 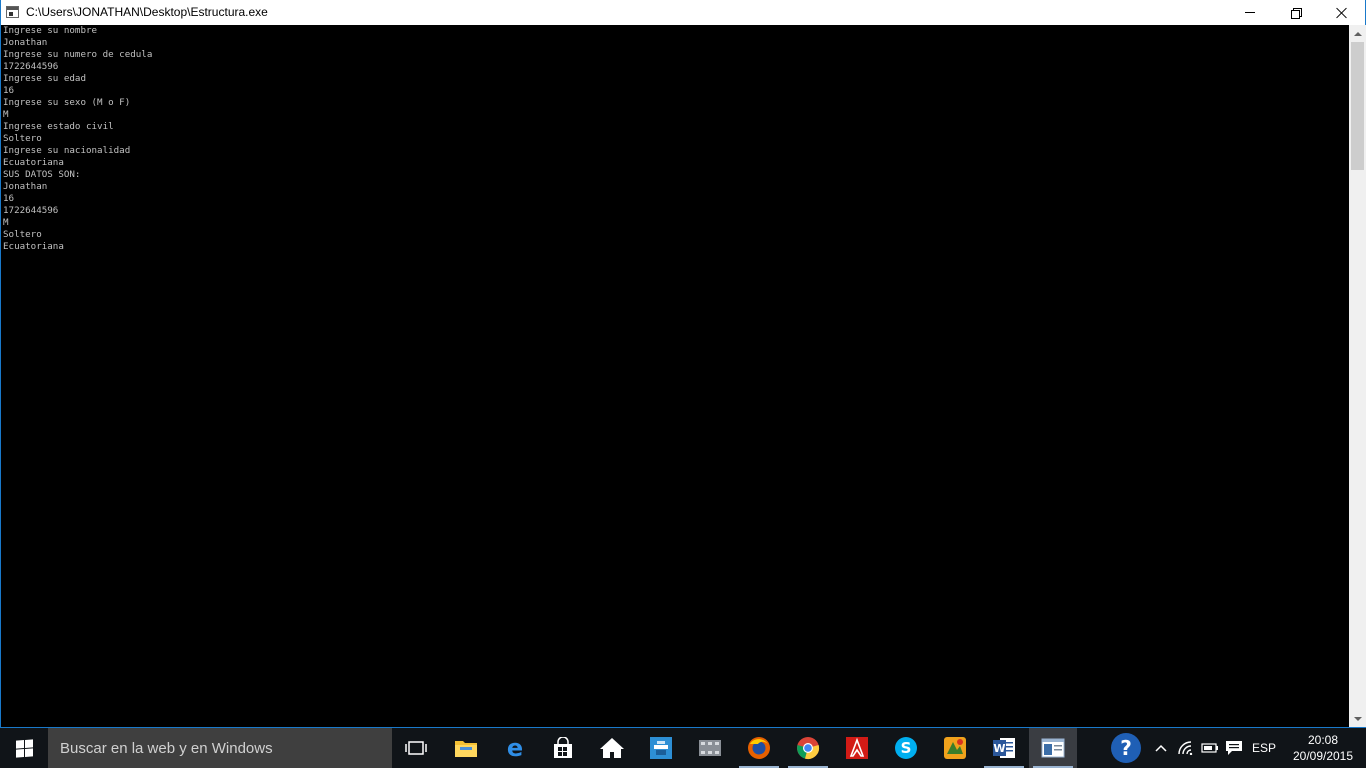 I want to click on taskbar-edge: e, so click(x=515, y=748).